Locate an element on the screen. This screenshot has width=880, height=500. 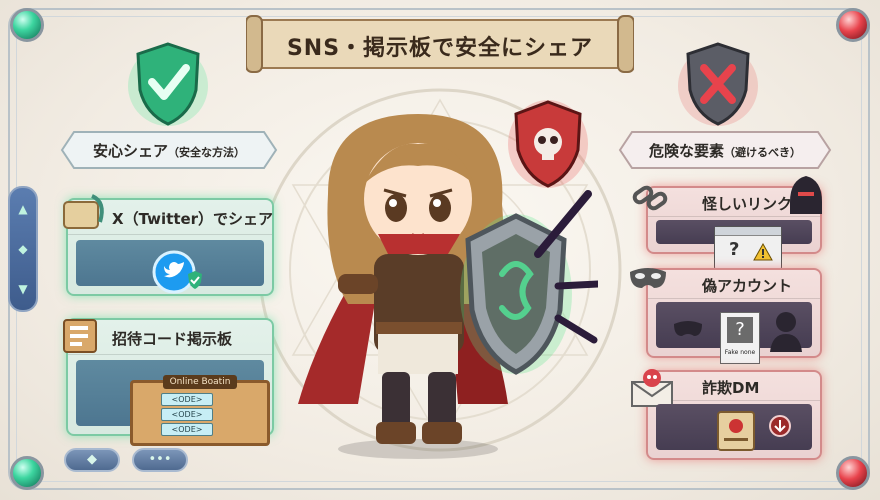
online-board: Online Boatin <ODE> <ODE> <ODE> is located at coordinates (200, 410).